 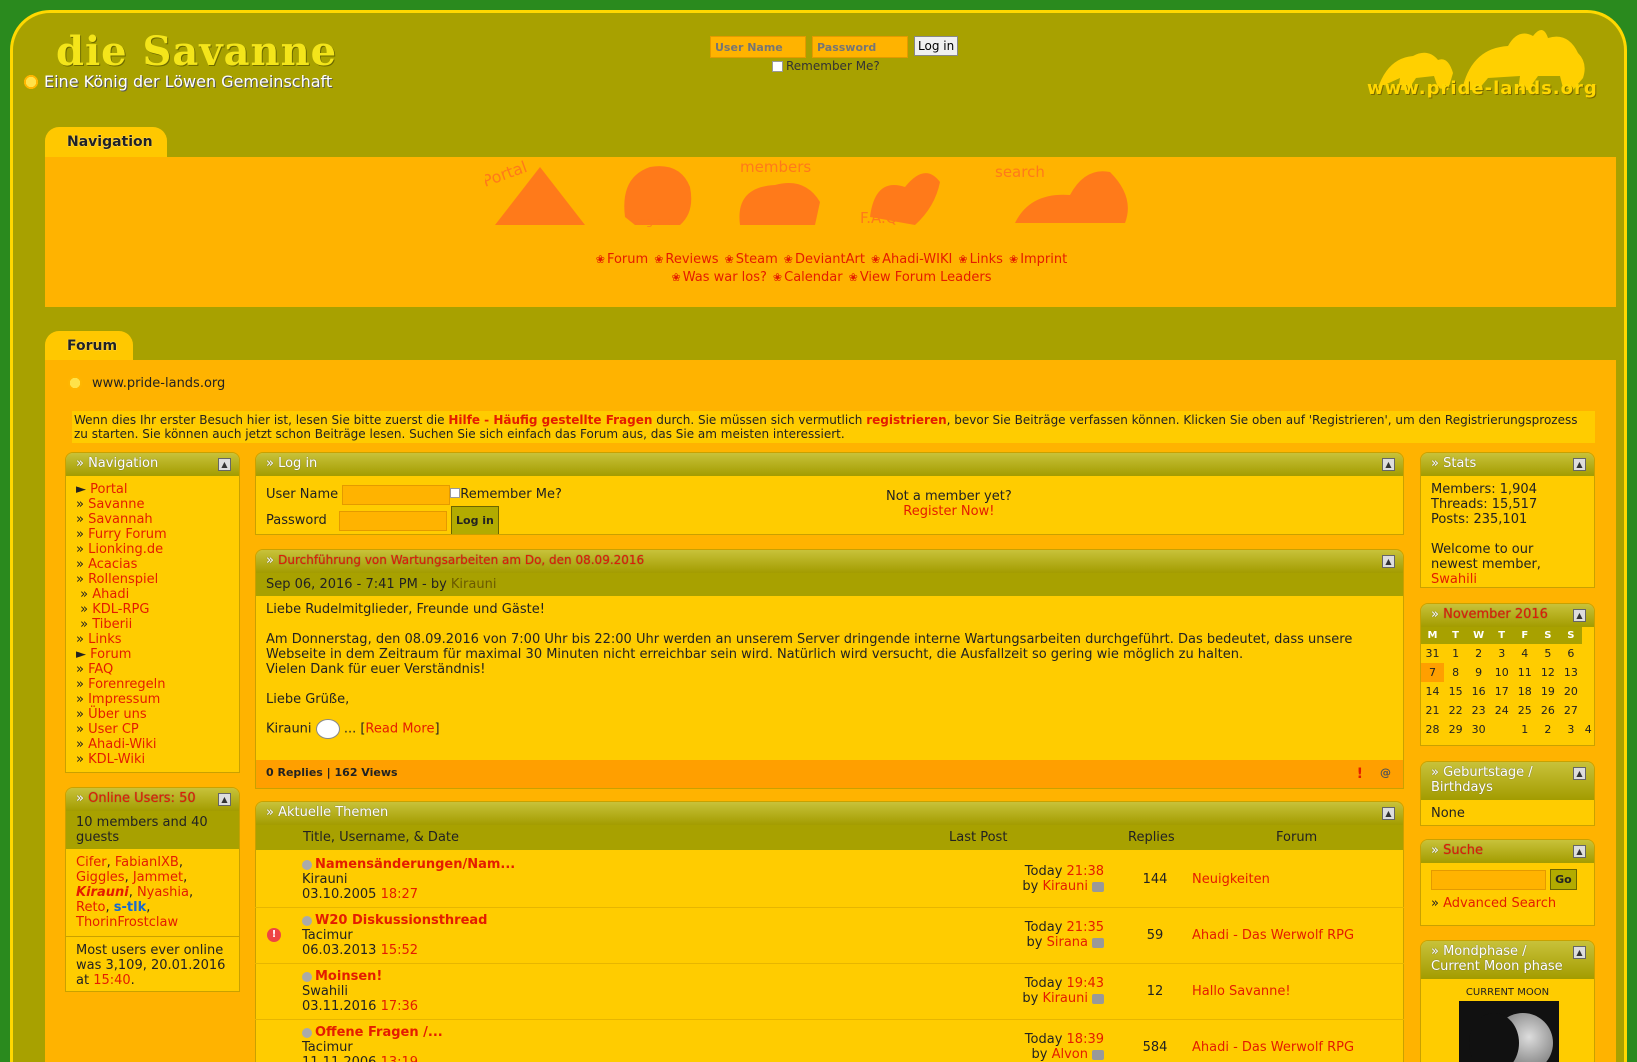 What do you see at coordinates (1455, 710) in the screenshot?
I see `calendar-day: 22` at bounding box center [1455, 710].